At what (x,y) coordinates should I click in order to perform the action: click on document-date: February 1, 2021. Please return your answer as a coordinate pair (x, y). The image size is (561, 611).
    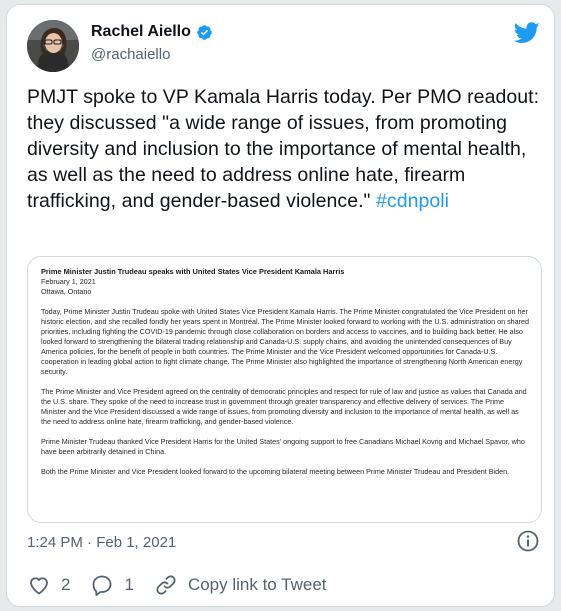
    Looking at the image, I should click on (68, 281).